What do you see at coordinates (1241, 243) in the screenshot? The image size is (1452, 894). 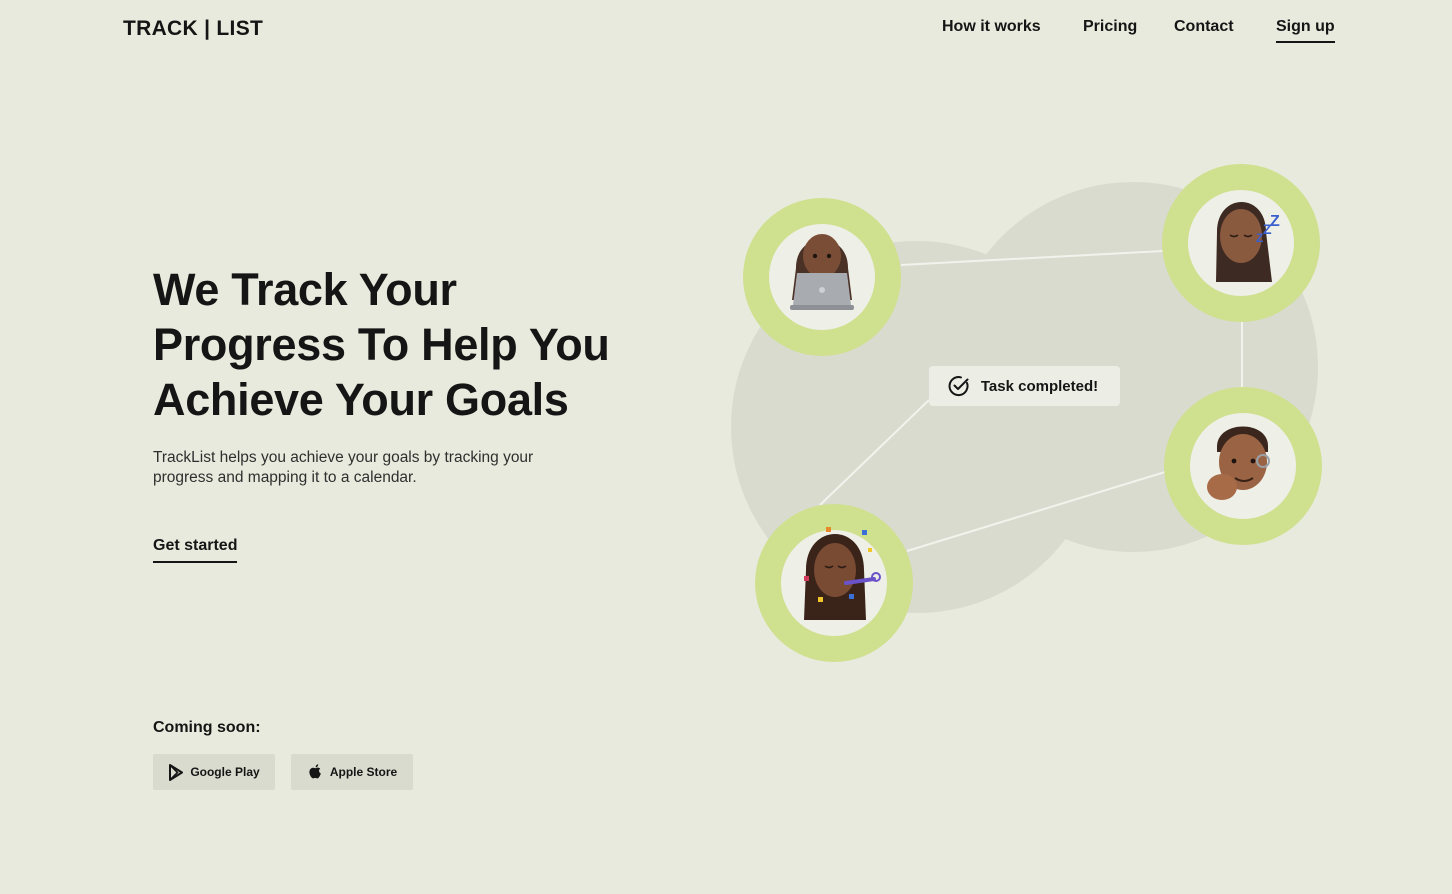 I see `avatar-sleeping: Z Z Z` at bounding box center [1241, 243].